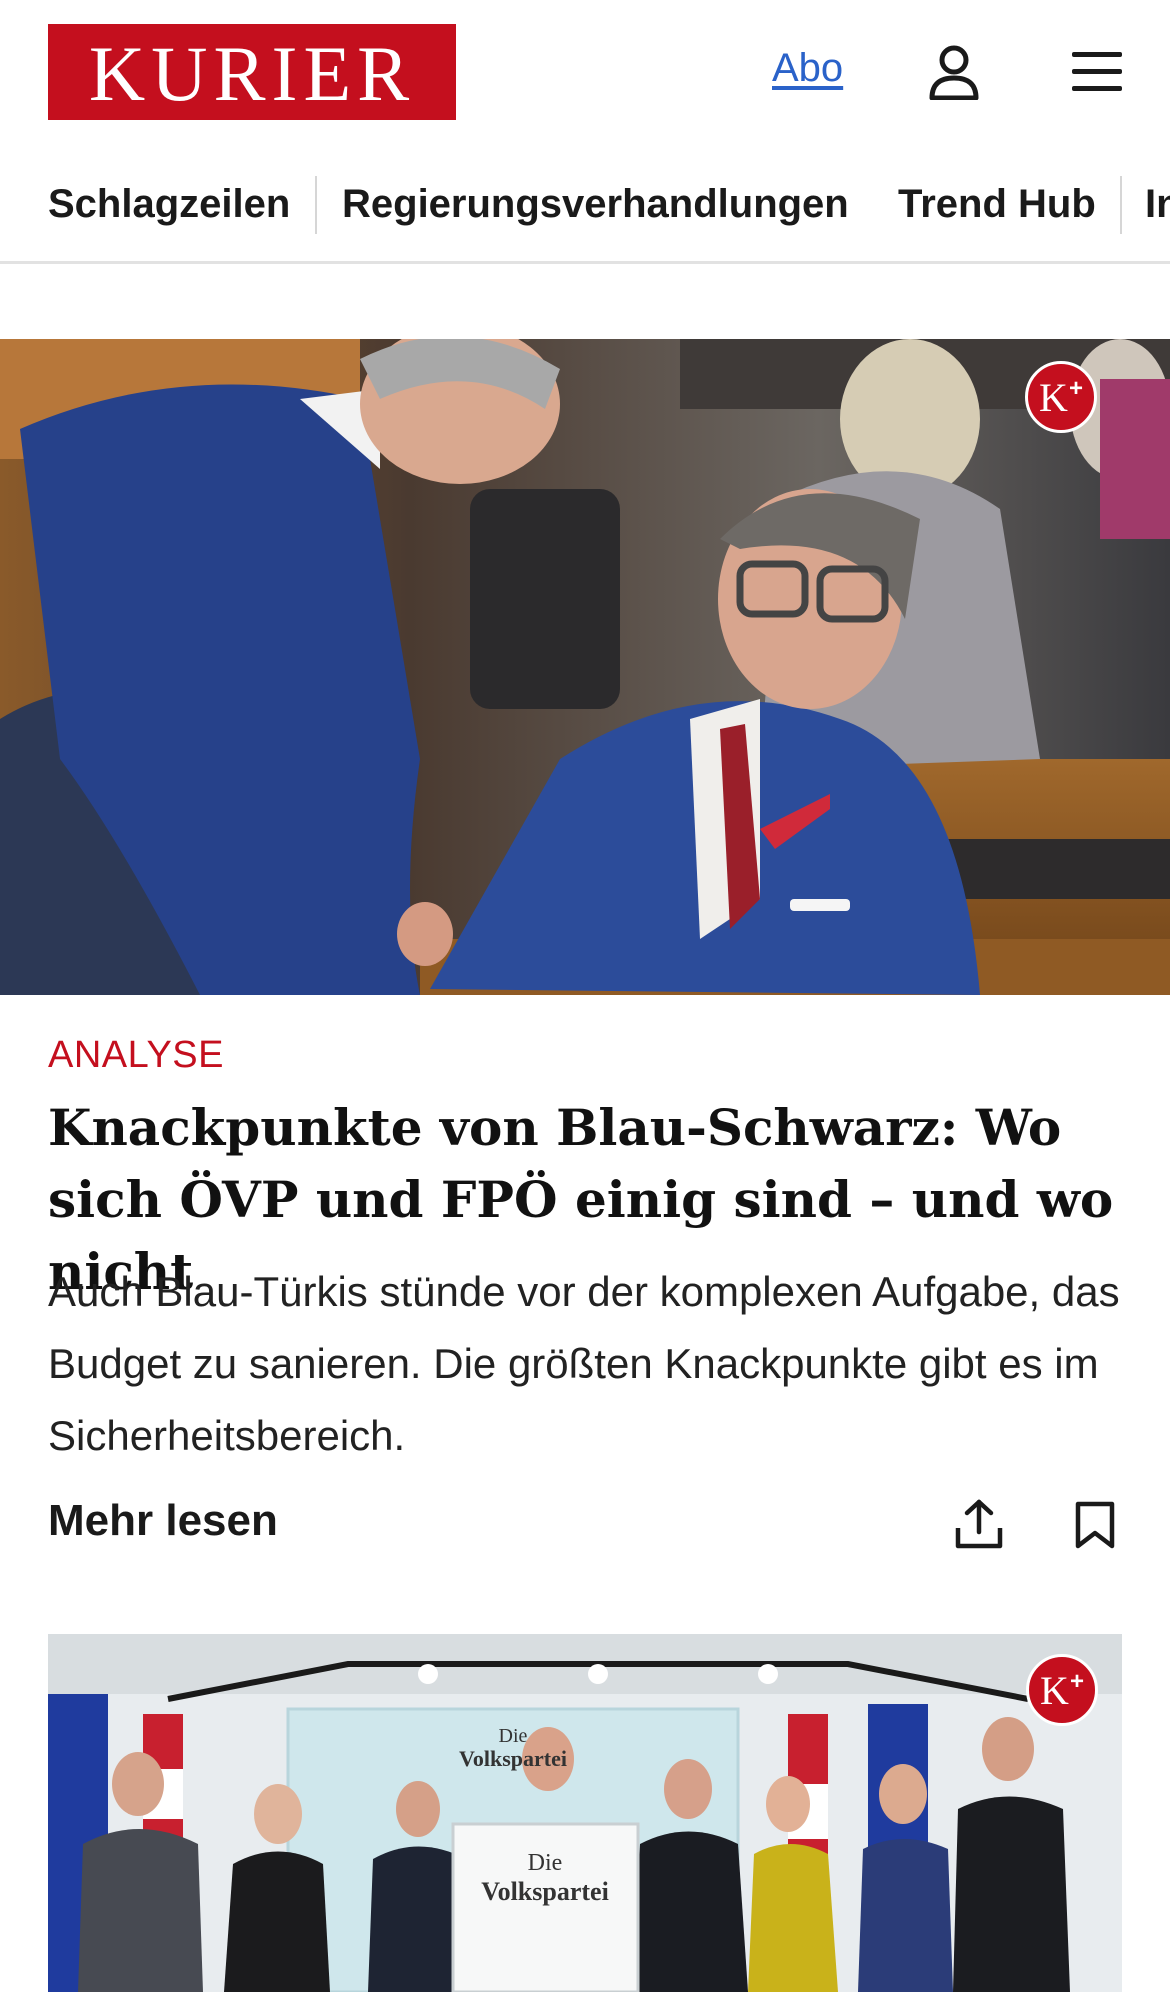 This screenshot has height=1992, width=1170. What do you see at coordinates (807, 68) in the screenshot?
I see `abo-link: Abo` at bounding box center [807, 68].